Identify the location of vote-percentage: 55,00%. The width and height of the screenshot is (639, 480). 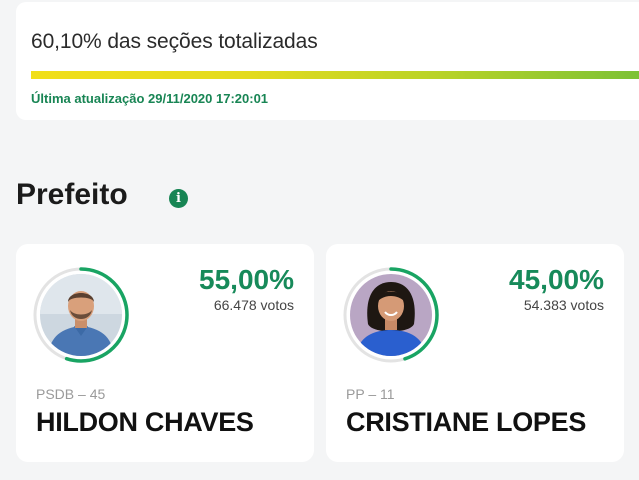
(246, 279).